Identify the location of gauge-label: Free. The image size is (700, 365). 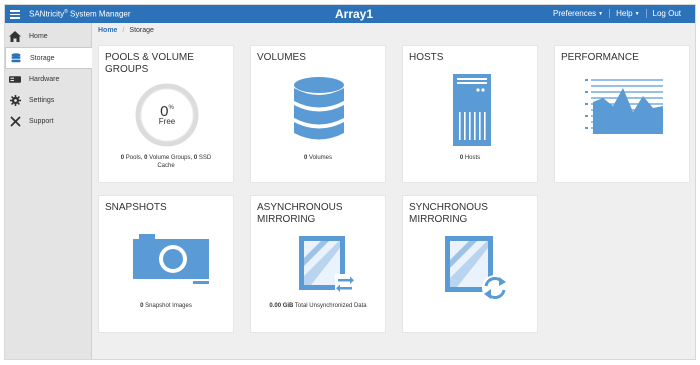
(167, 121).